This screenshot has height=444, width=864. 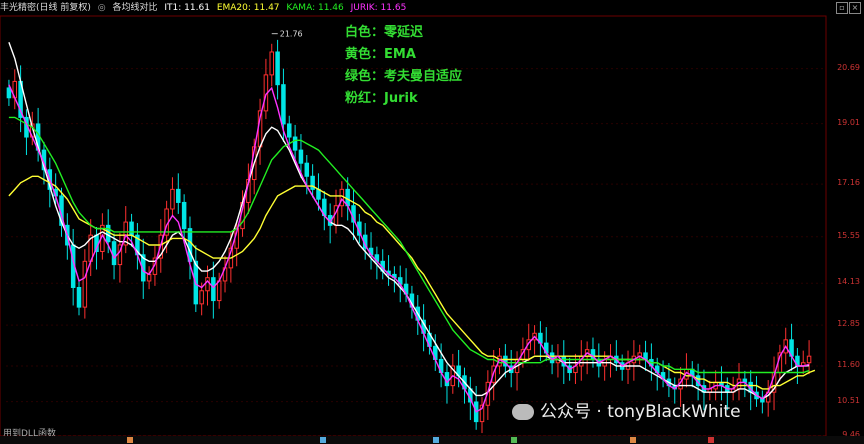 I want to click on legend-note-line: 绿色：考夫曼自适应, so click(x=404, y=76).